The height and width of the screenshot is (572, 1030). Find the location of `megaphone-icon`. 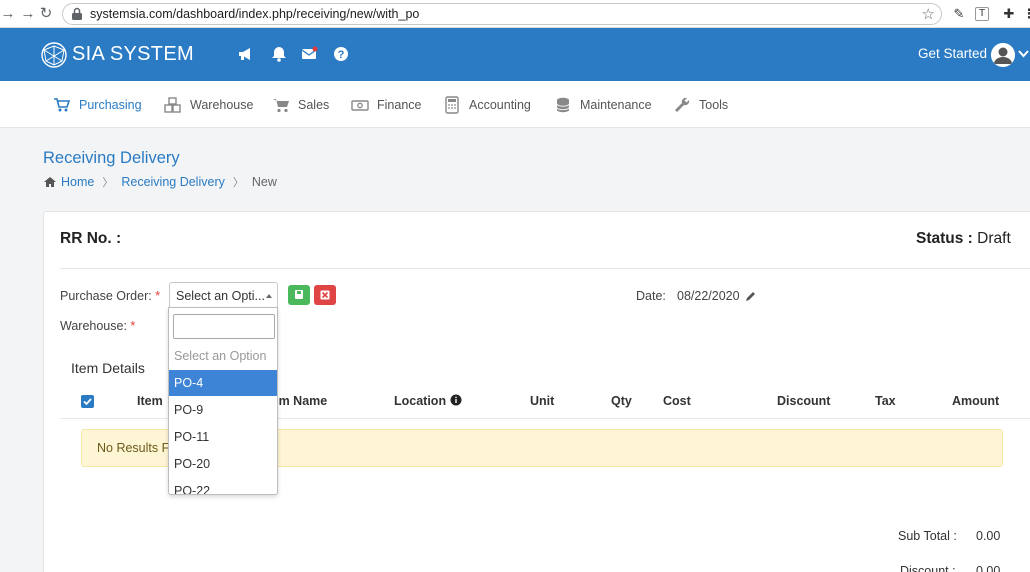

megaphone-icon is located at coordinates (246, 54).